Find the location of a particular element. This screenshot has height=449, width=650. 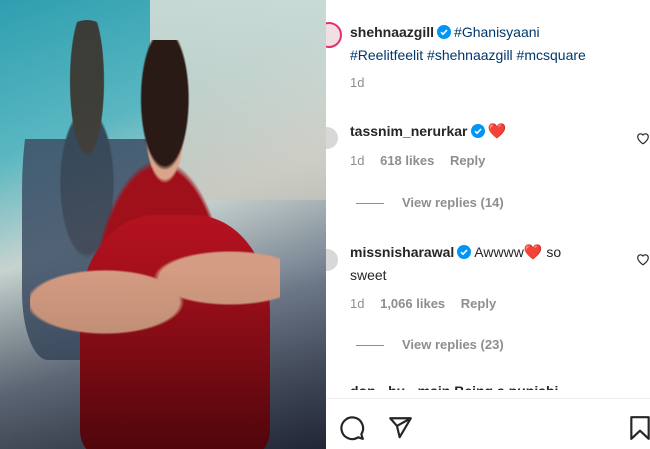

author-avatar is located at coordinates (334, 35).